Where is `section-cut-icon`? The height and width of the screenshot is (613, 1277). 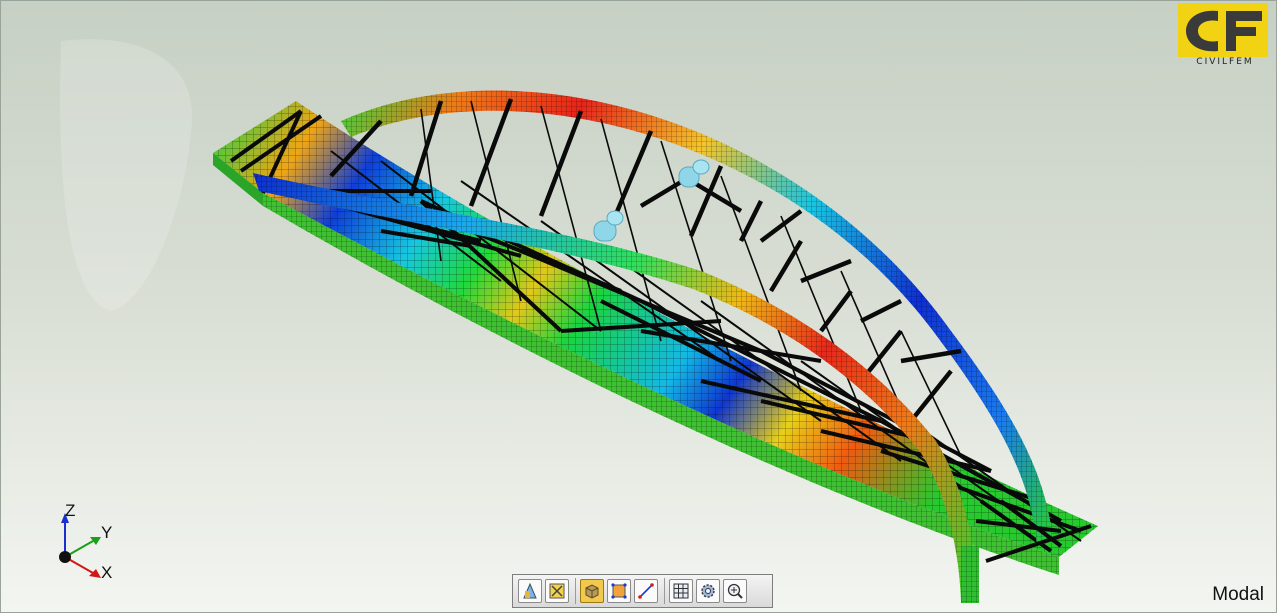 section-cut-icon is located at coordinates (557, 591).